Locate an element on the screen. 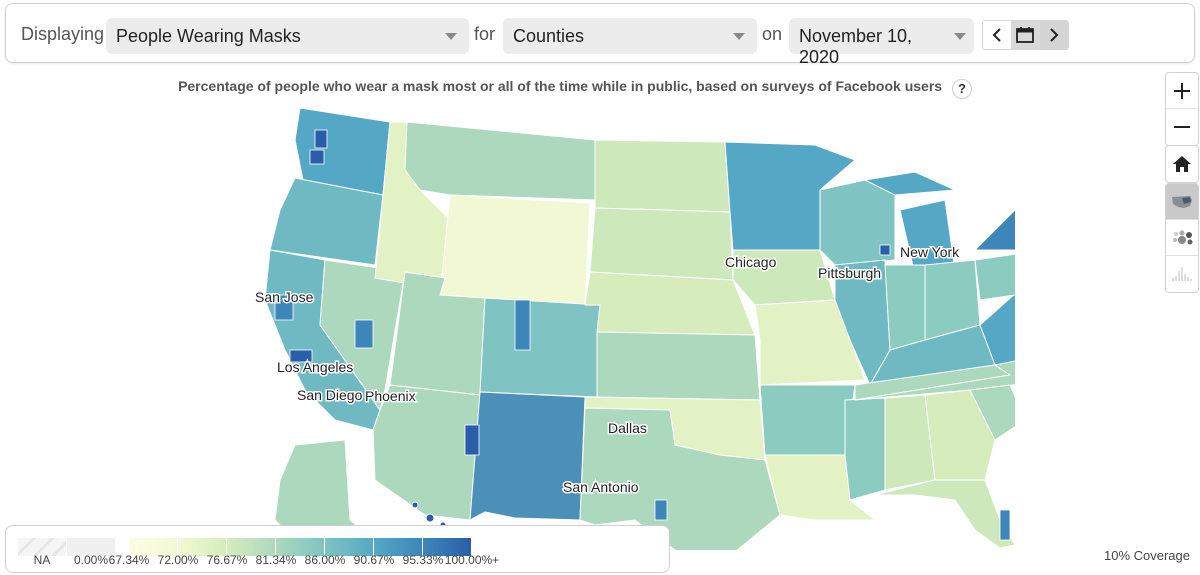 The image size is (1200, 575). indicator-select: People Wearing Masks is located at coordinates (287, 36).